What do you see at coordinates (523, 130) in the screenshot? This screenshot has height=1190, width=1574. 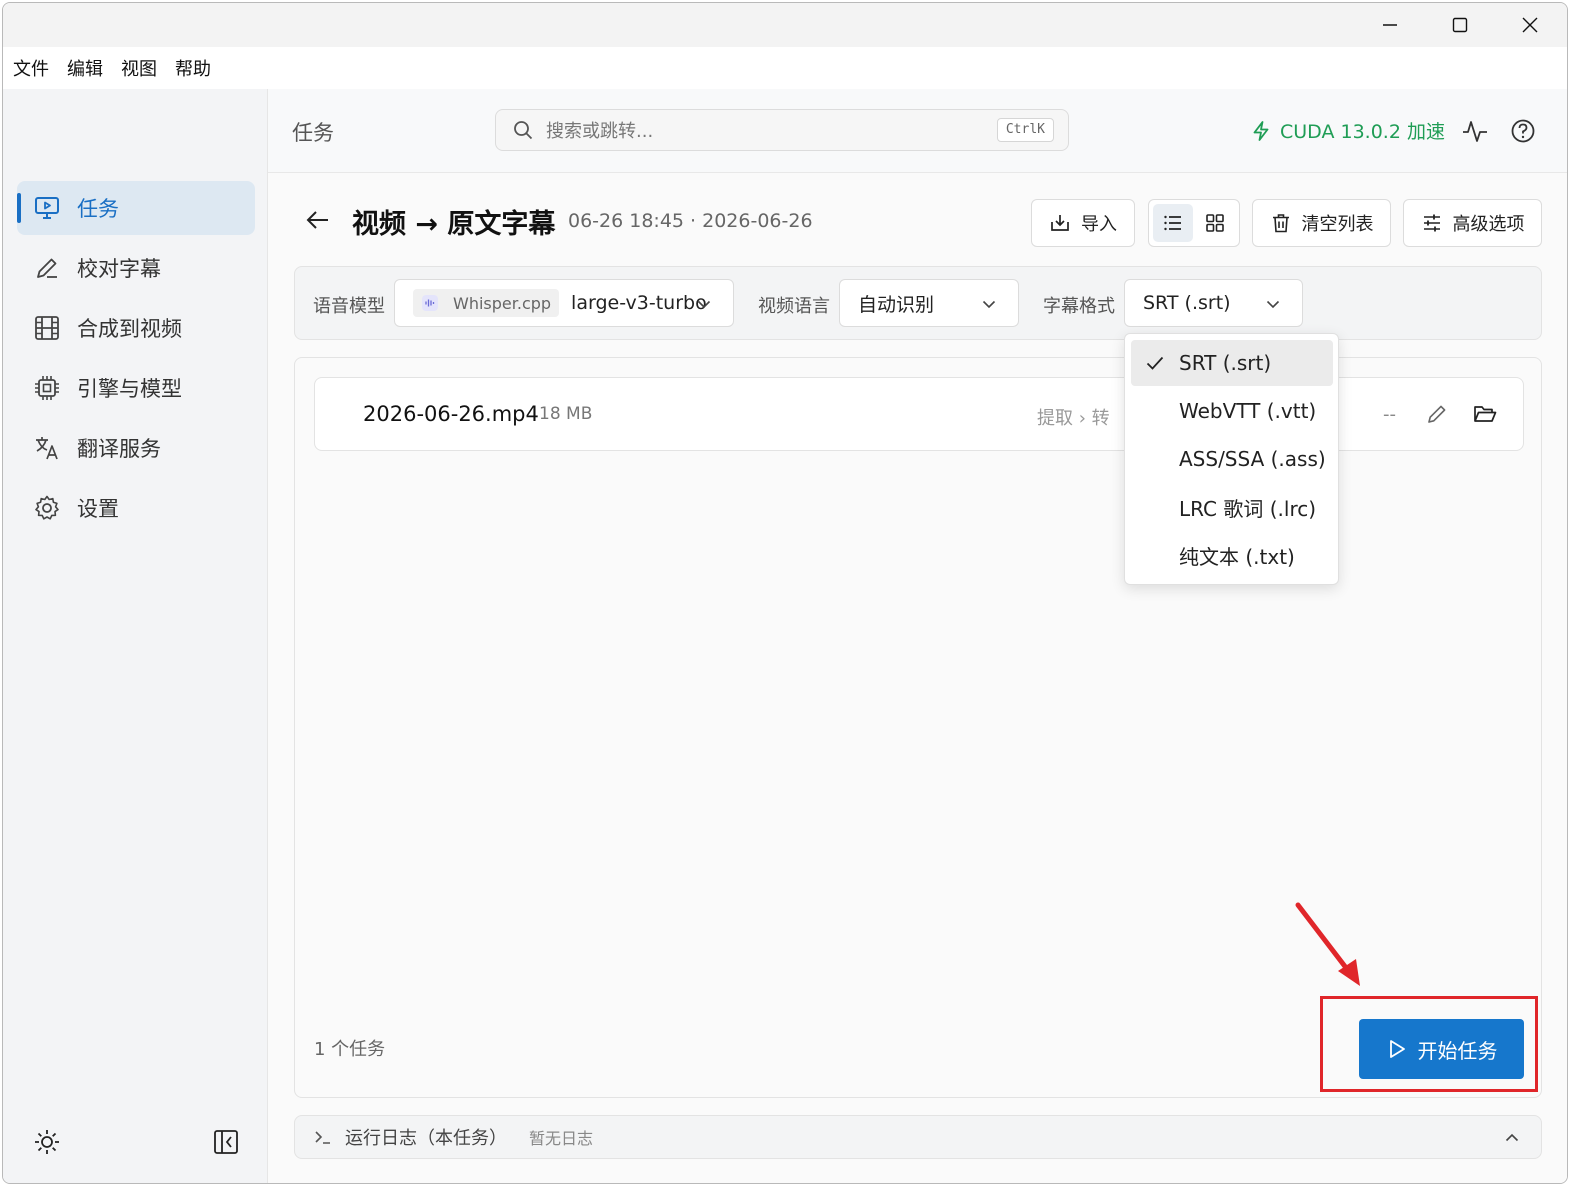 I see `search-icon` at bounding box center [523, 130].